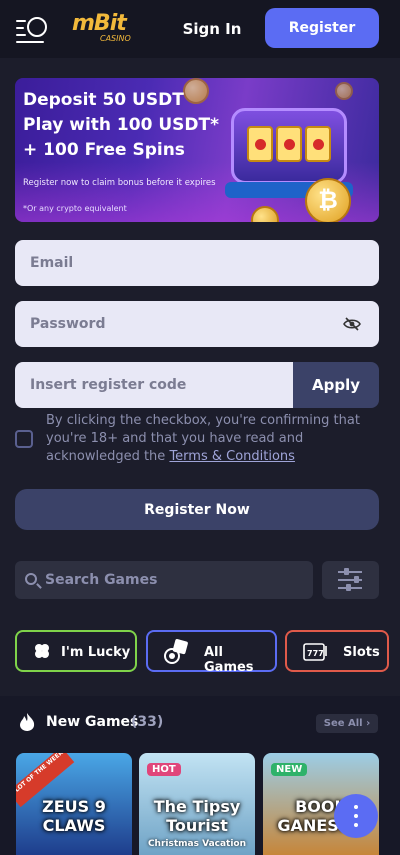  What do you see at coordinates (31, 579) in the screenshot?
I see `search-icon` at bounding box center [31, 579].